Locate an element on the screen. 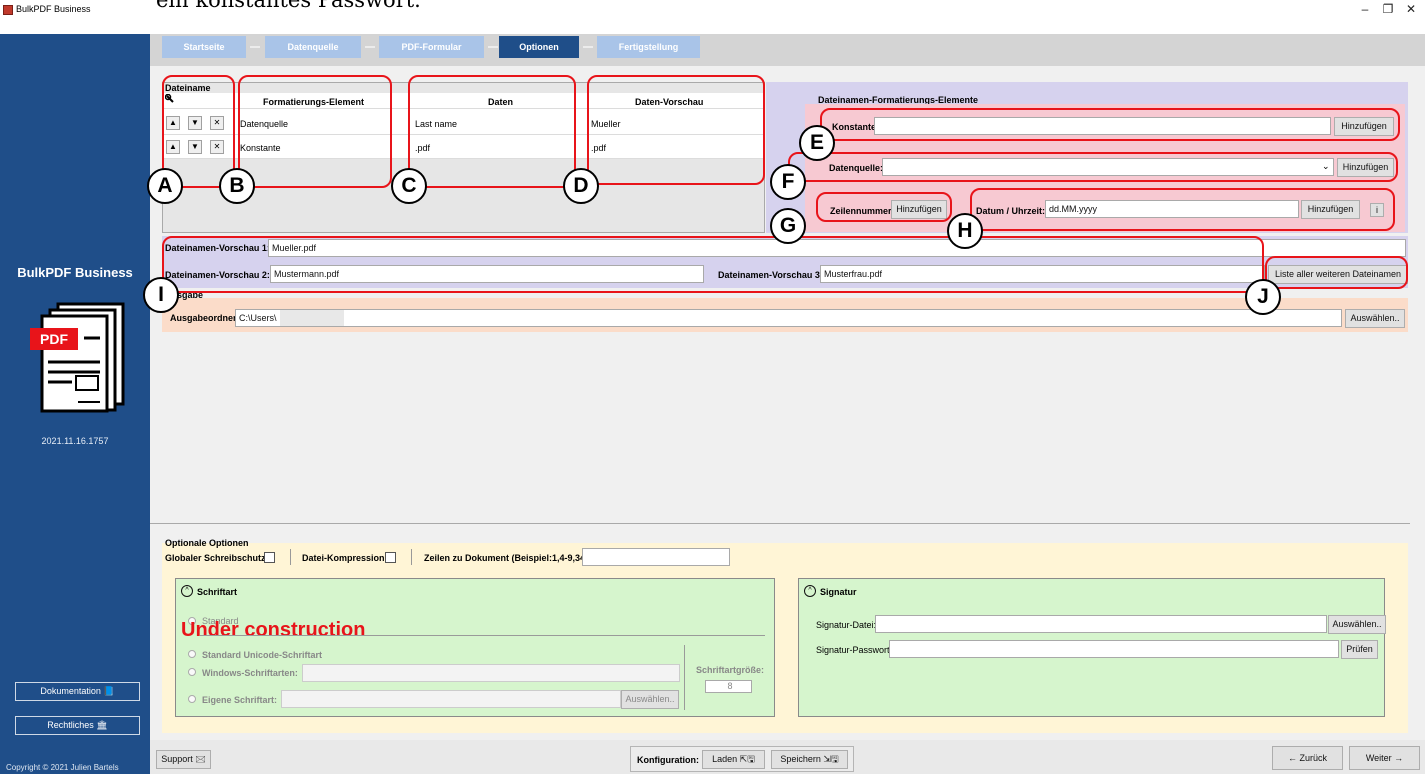 The height and width of the screenshot is (774, 1425). write-protect-label: Globaler Schreibschutz: is located at coordinates (217, 558).